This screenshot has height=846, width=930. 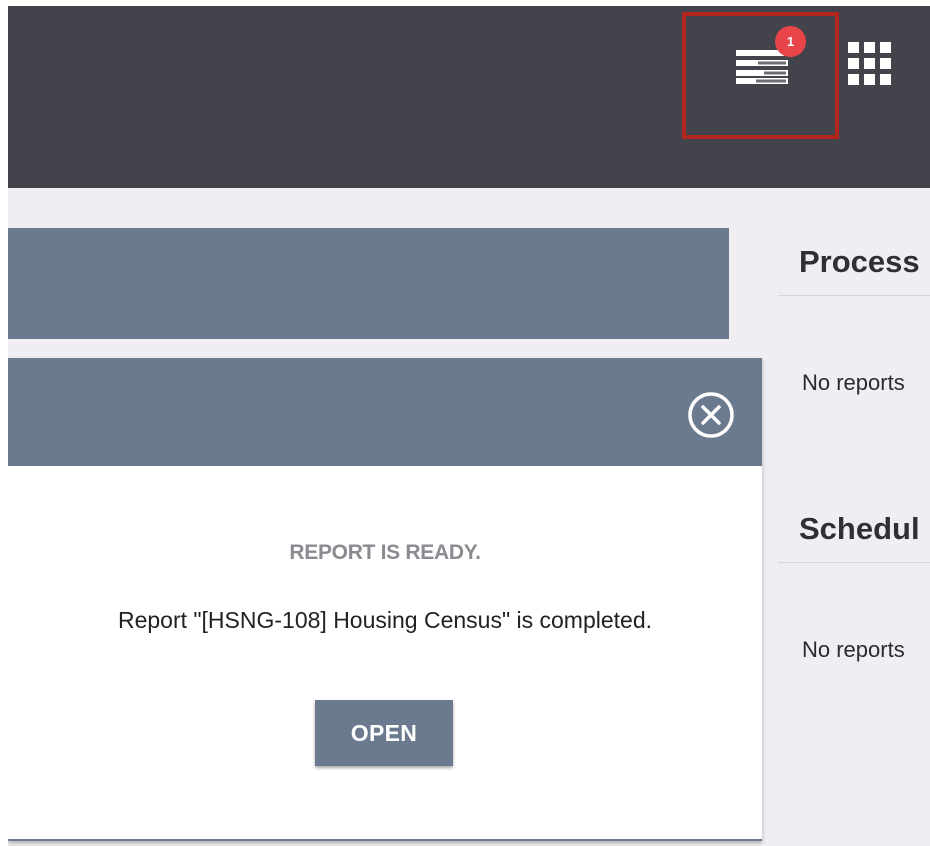 What do you see at coordinates (368, 283) in the screenshot?
I see `background-card-header` at bounding box center [368, 283].